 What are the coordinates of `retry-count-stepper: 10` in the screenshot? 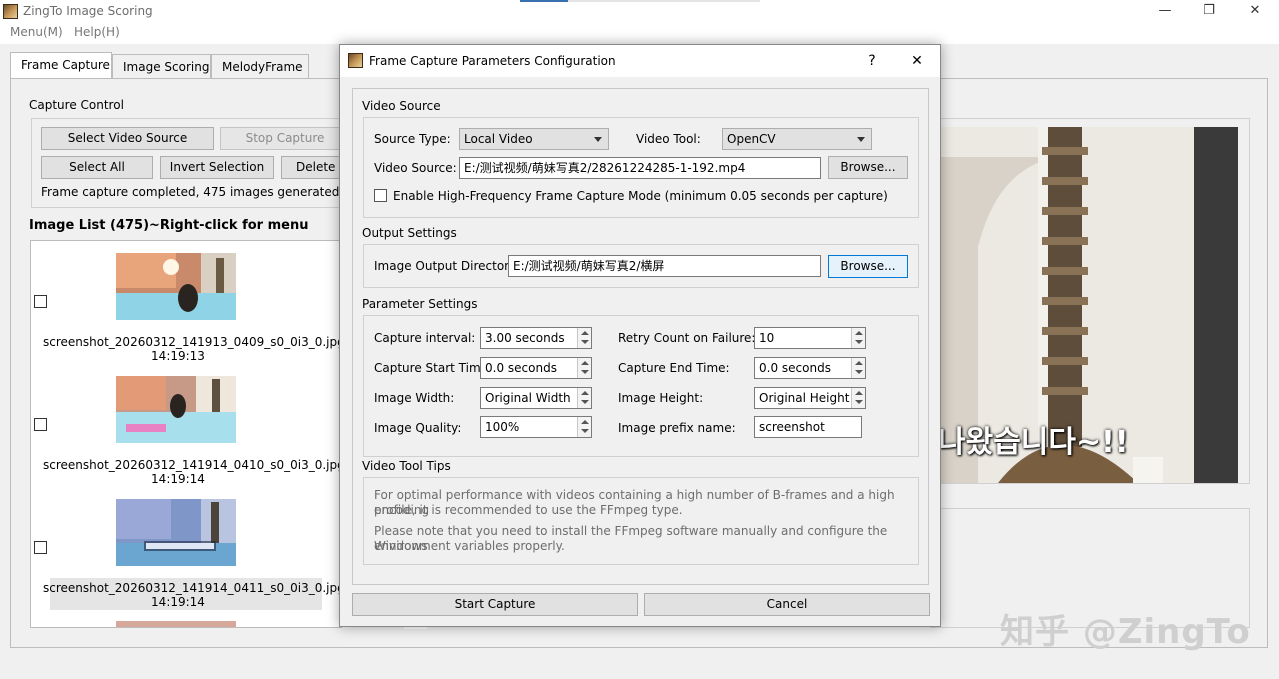 It's located at (810, 338).